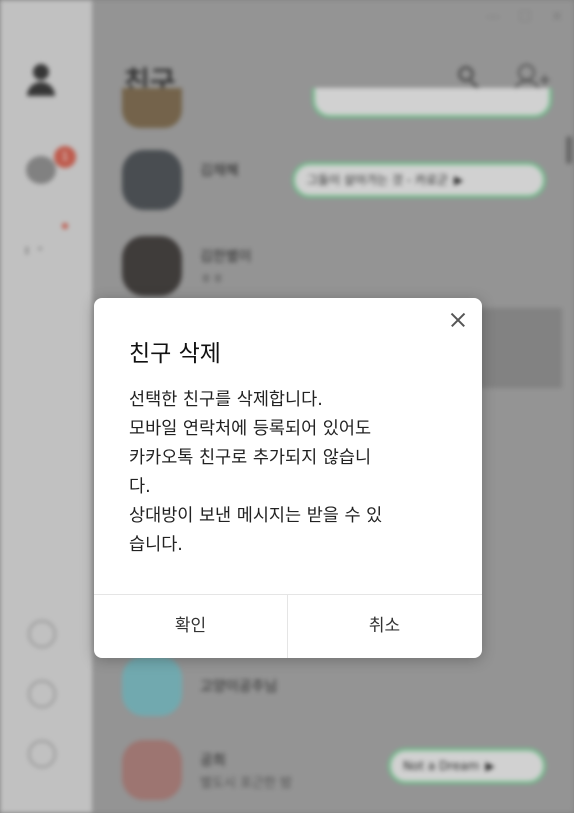 The height and width of the screenshot is (813, 574). I want to click on close-icon, so click(458, 320).